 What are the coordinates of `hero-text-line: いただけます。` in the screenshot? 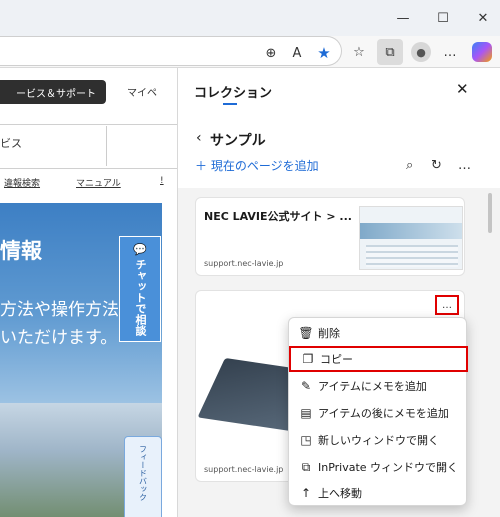 It's located at (59, 338).